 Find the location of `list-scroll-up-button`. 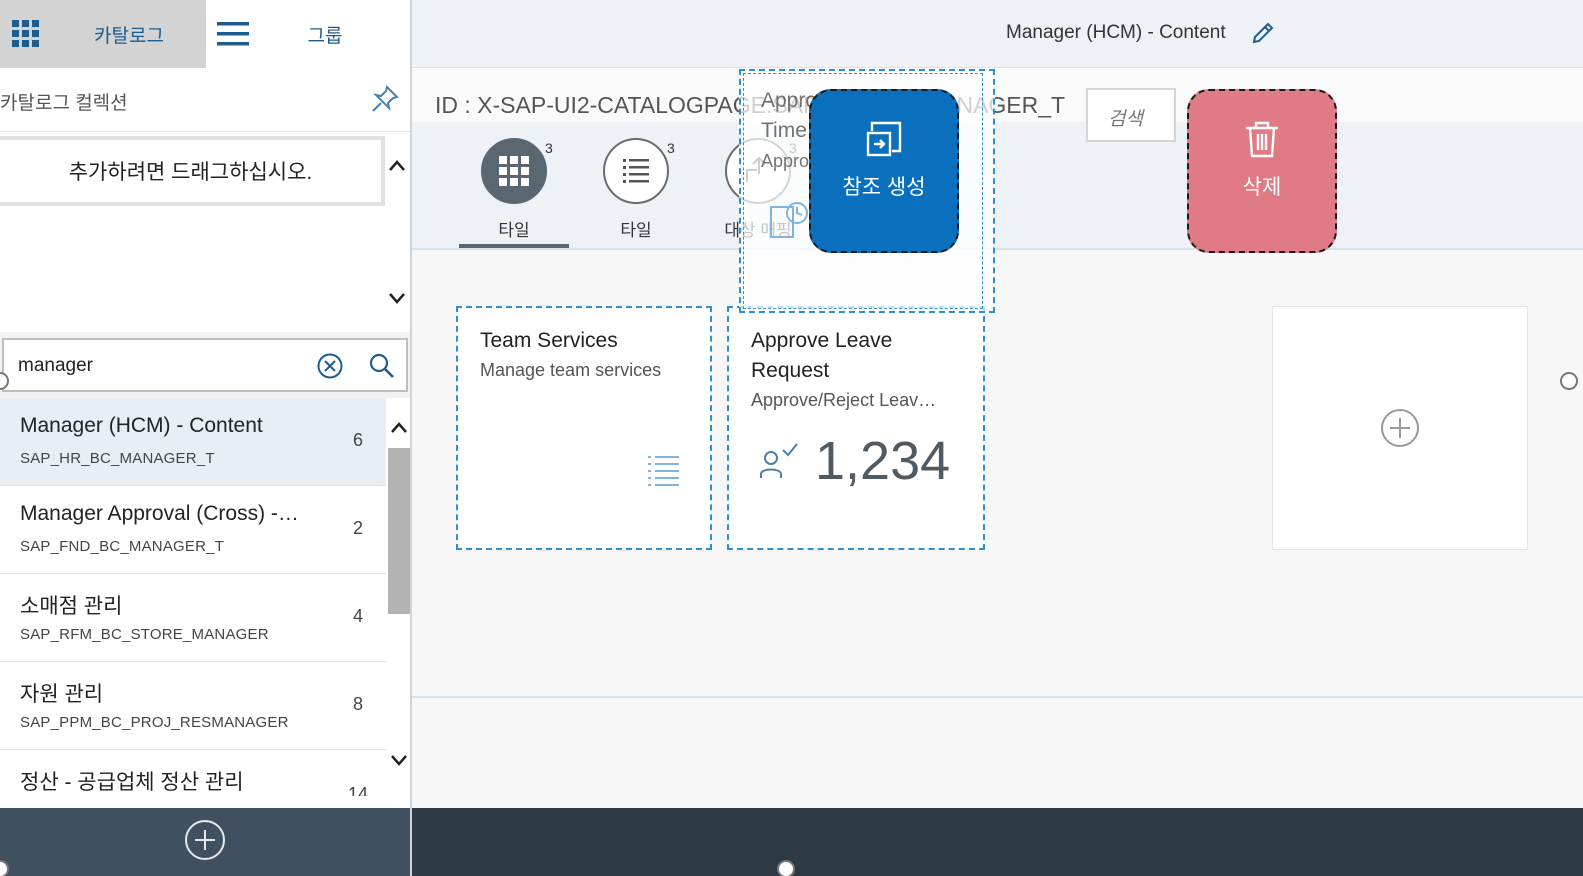

list-scroll-up-button is located at coordinates (399, 428).